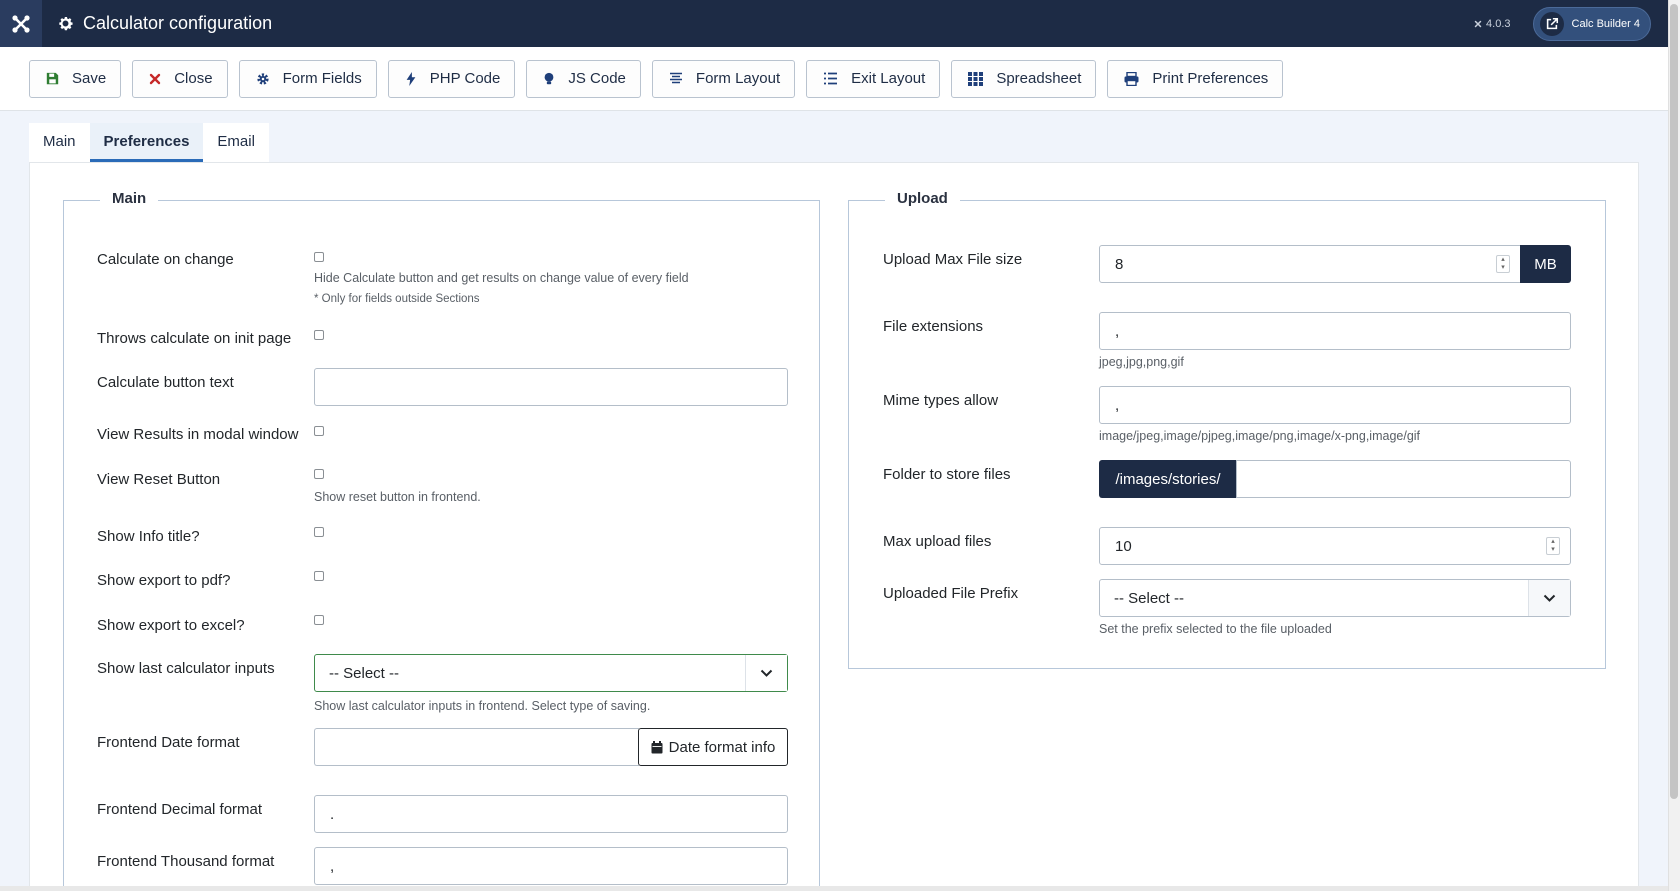 The height and width of the screenshot is (891, 1680). I want to click on file-prefix-select: -- Select --, so click(1335, 598).